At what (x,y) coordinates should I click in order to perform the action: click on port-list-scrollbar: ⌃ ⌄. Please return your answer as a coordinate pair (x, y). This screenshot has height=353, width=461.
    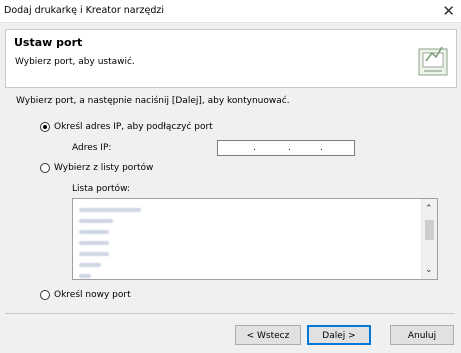
    Looking at the image, I should click on (429, 239).